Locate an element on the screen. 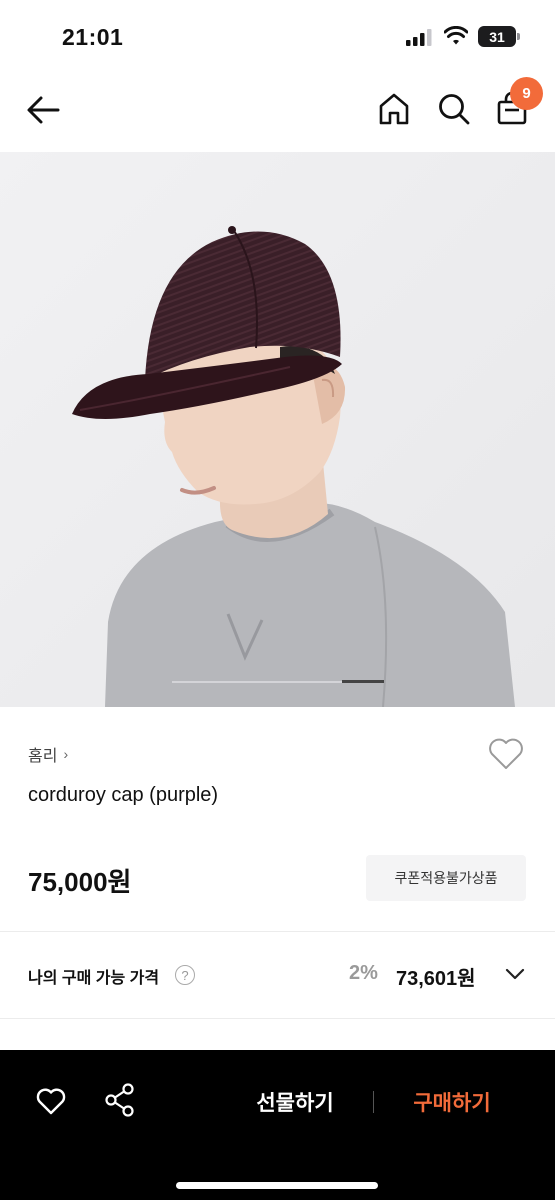 The image size is (555, 1200). coupon-unavailable-badge: 쿠폰적용불가상품 is located at coordinates (446, 878).